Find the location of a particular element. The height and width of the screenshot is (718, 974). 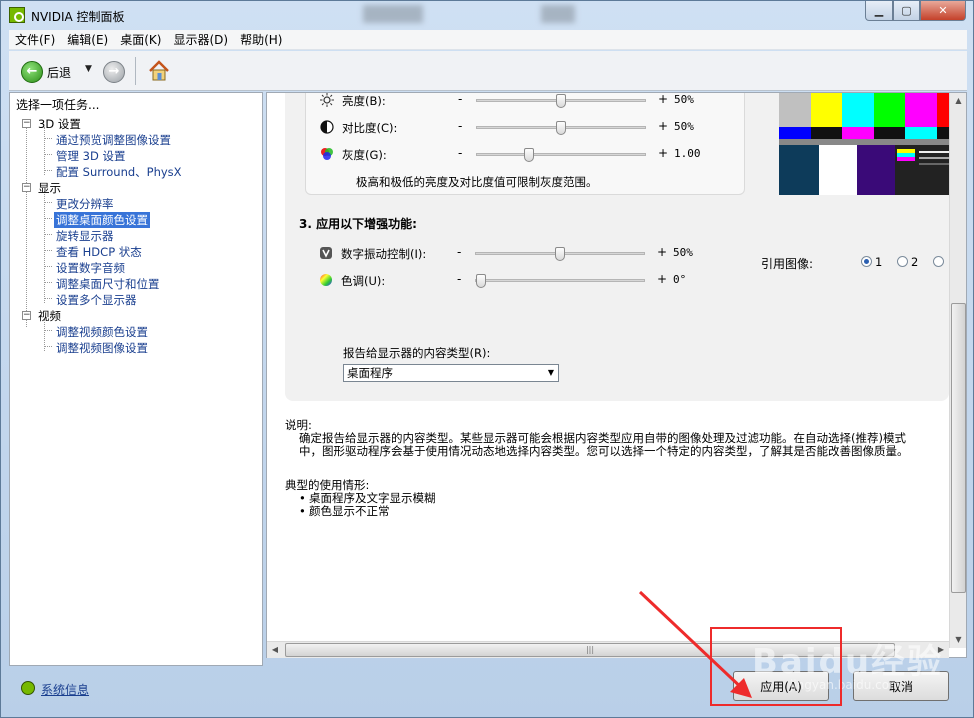

digital-vibrance-slider-thumb is located at coordinates (560, 254).